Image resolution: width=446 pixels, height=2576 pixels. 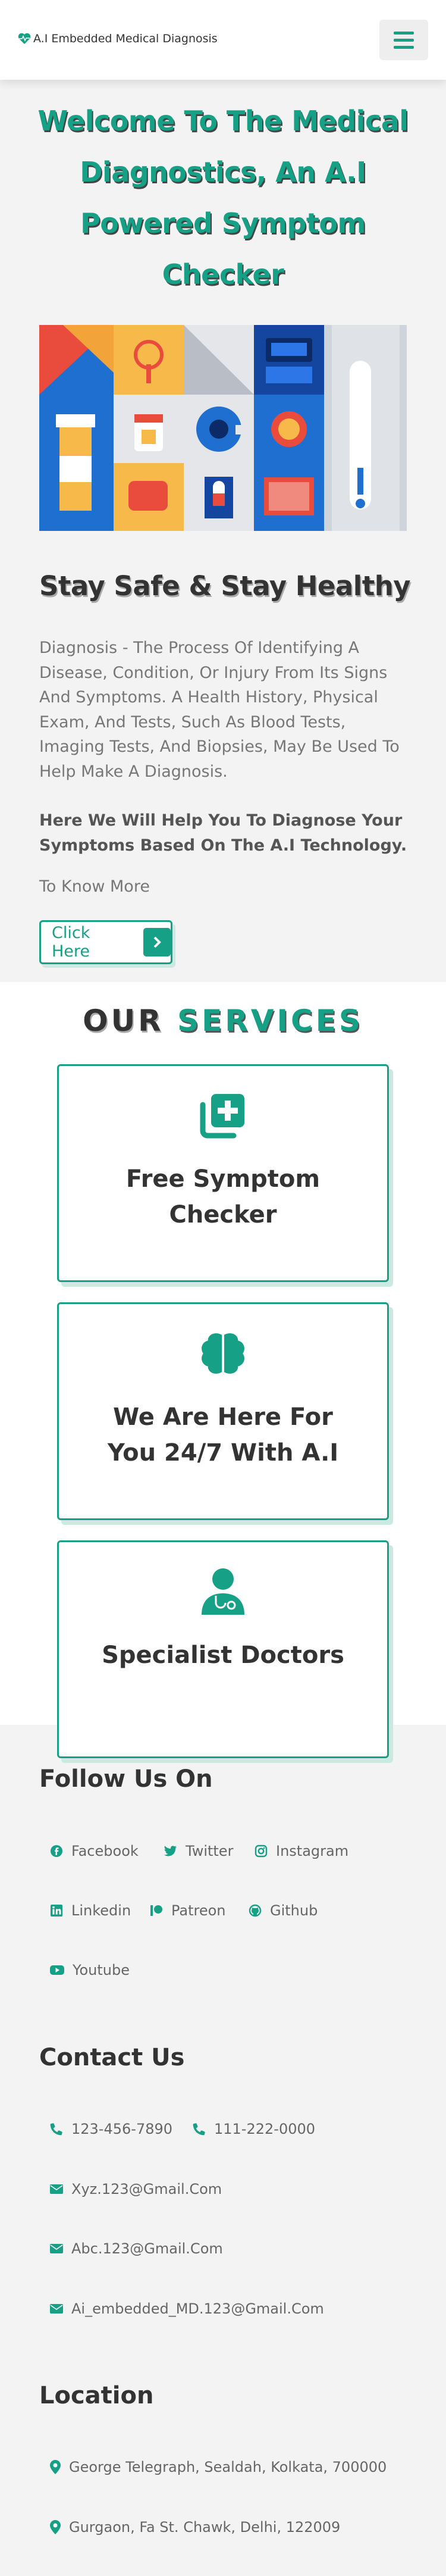 What do you see at coordinates (105, 942) in the screenshot?
I see `click-here-button: Click Here` at bounding box center [105, 942].